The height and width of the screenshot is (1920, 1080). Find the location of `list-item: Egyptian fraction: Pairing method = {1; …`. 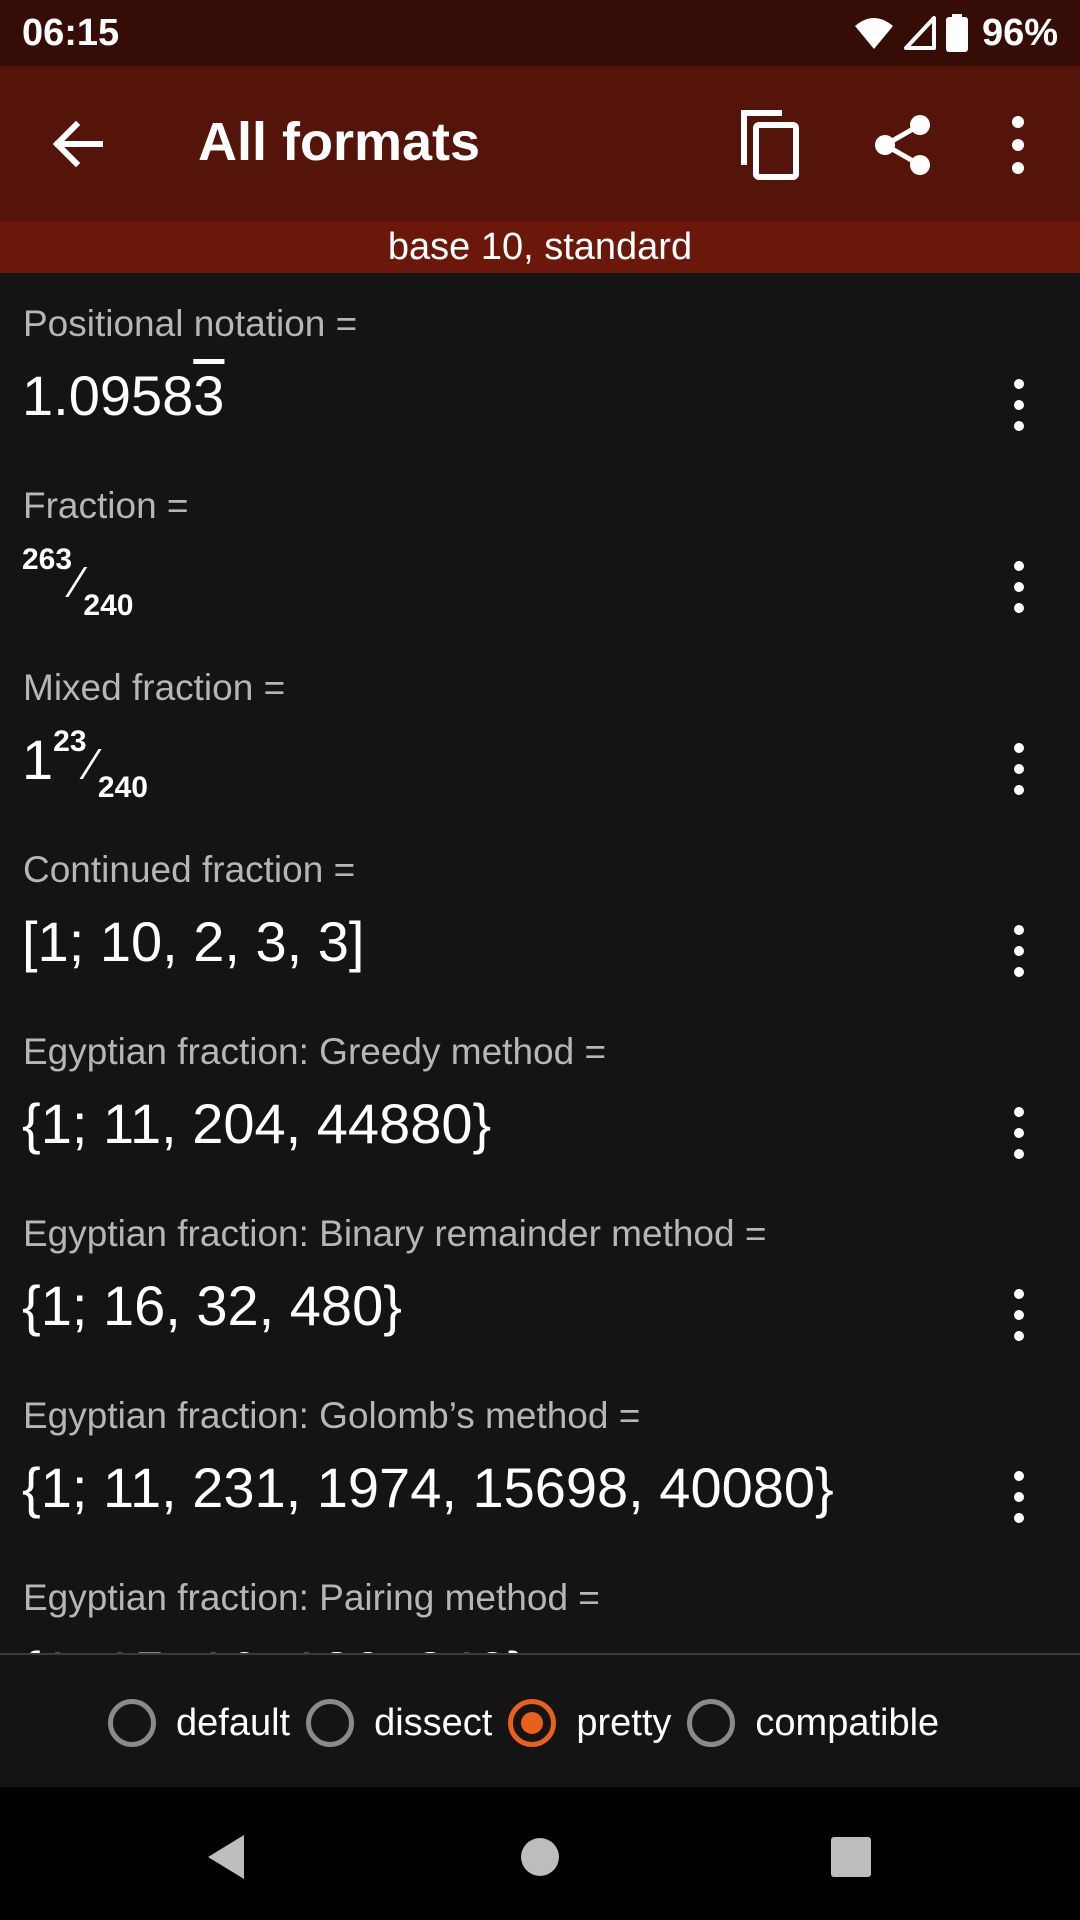

list-item: Egyptian fraction: Pairing method = {1; … is located at coordinates (540, 1601).